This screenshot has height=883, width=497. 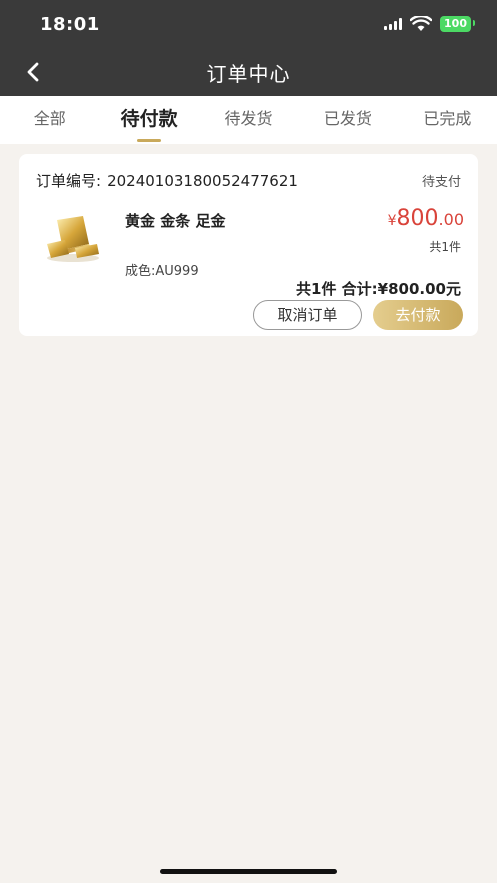 I want to click on tab-pending-shipment: 待发货, so click(x=248, y=120).